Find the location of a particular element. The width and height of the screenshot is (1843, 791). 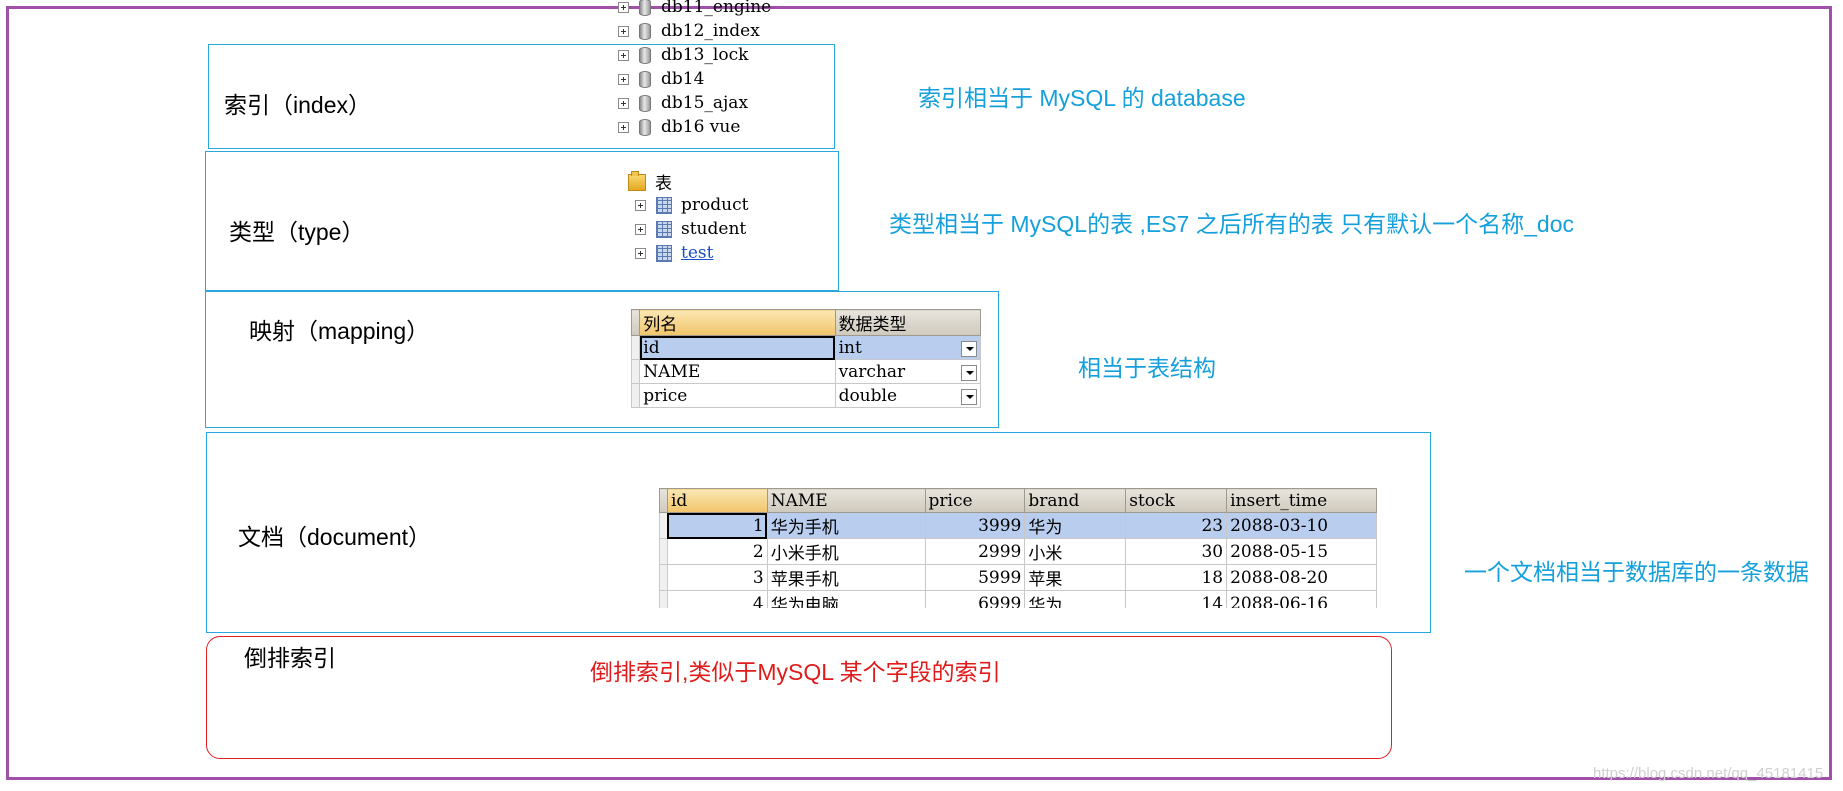

mapping-grid: 列名 数据类型 id int NAME varchar price double is located at coordinates (806, 358).